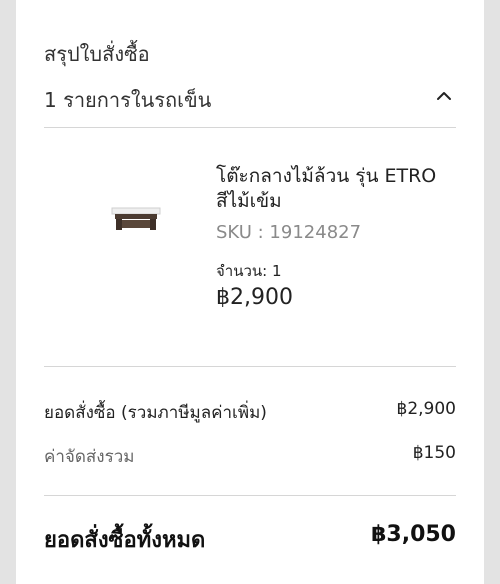 This screenshot has width=500, height=584. Describe the element at coordinates (97, 54) in the screenshot. I see `order-summary-title: สรุปใบสั่งซื้อ` at that location.